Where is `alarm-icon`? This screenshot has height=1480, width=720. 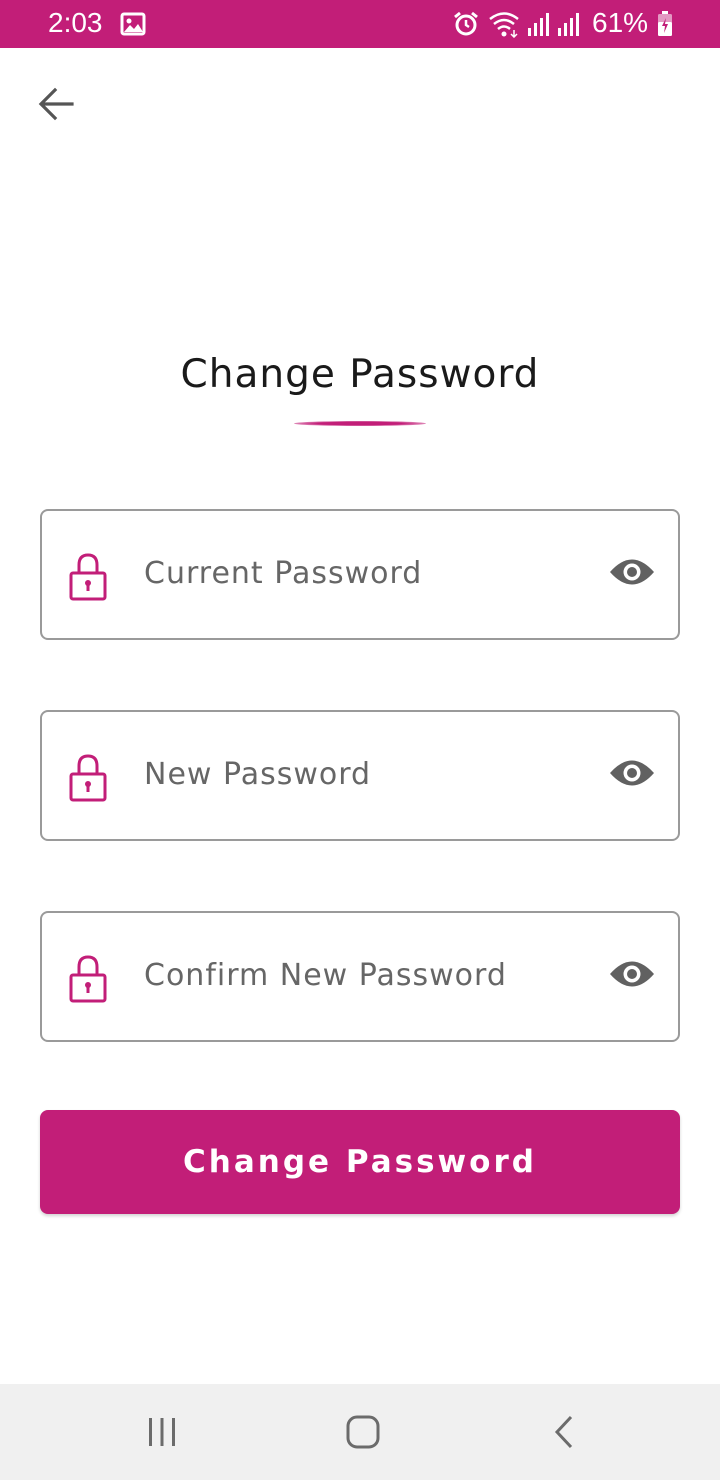
alarm-icon is located at coordinates (466, 24).